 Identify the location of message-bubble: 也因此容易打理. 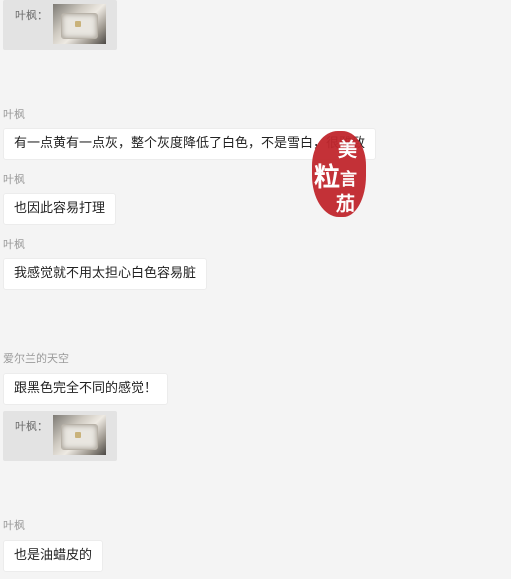
(60, 209).